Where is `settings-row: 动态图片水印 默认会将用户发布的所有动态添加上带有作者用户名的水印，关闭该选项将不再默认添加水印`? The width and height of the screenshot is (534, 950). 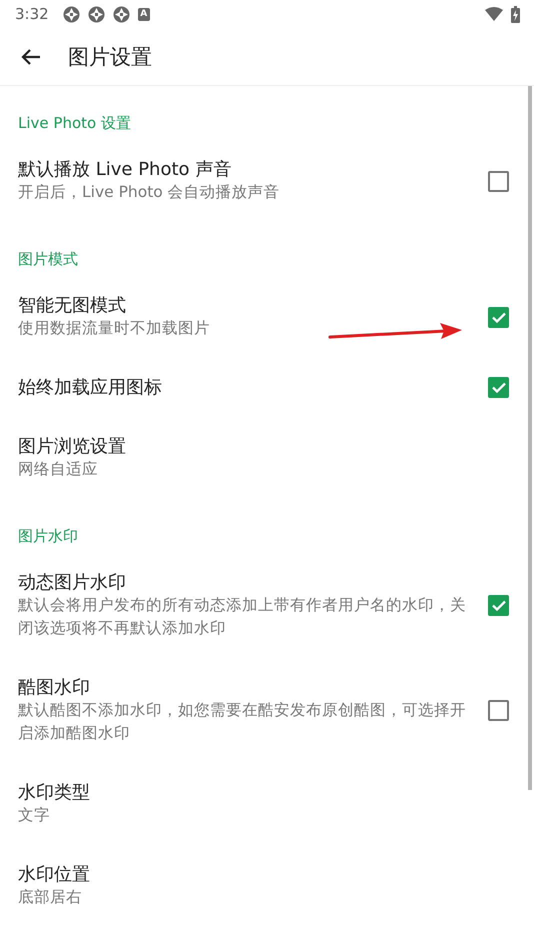 settings-row: 动态图片水印 默认会将用户发布的所有动态添加上带有作者用户名的水印，关闭该选项将不再默认添加水印 is located at coordinates (267, 605).